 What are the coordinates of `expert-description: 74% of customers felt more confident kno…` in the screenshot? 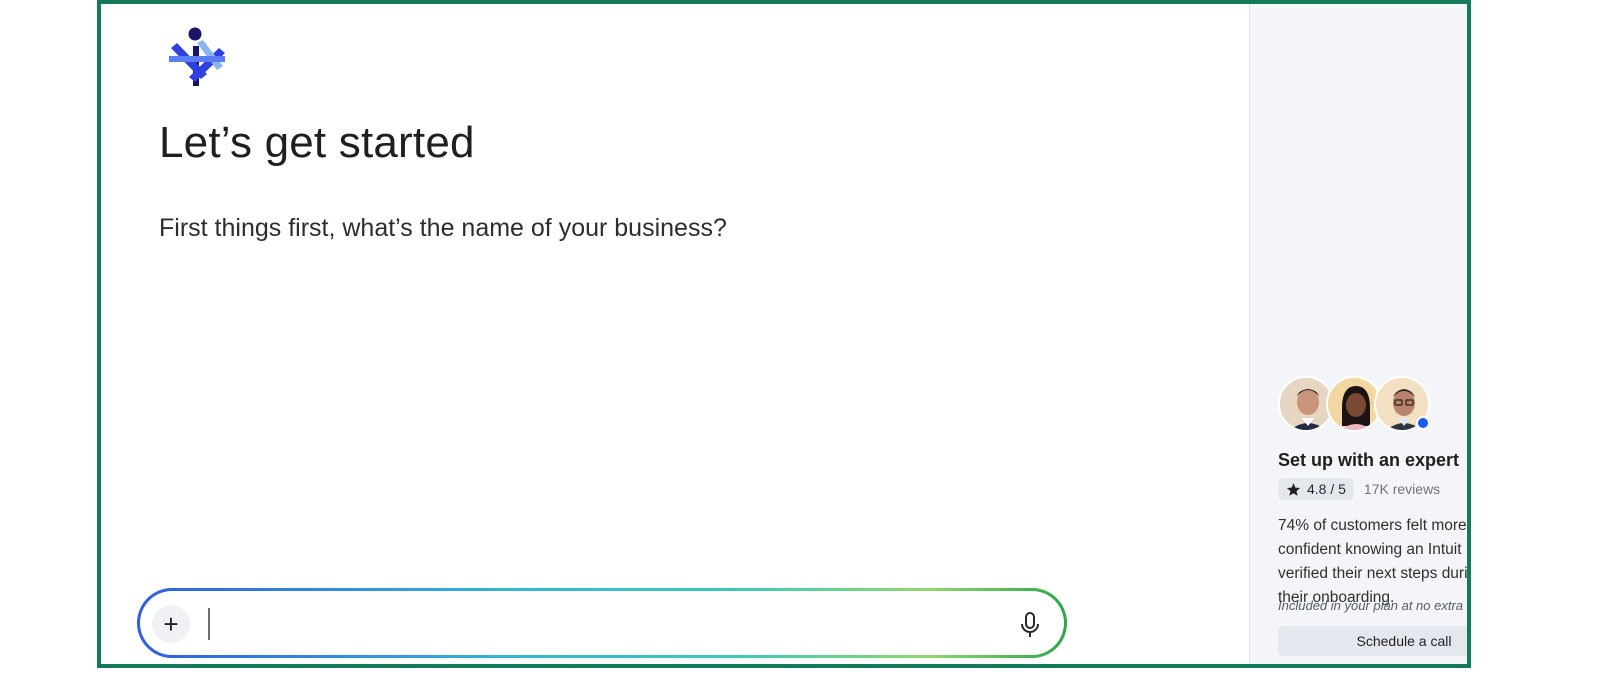 It's located at (1373, 561).